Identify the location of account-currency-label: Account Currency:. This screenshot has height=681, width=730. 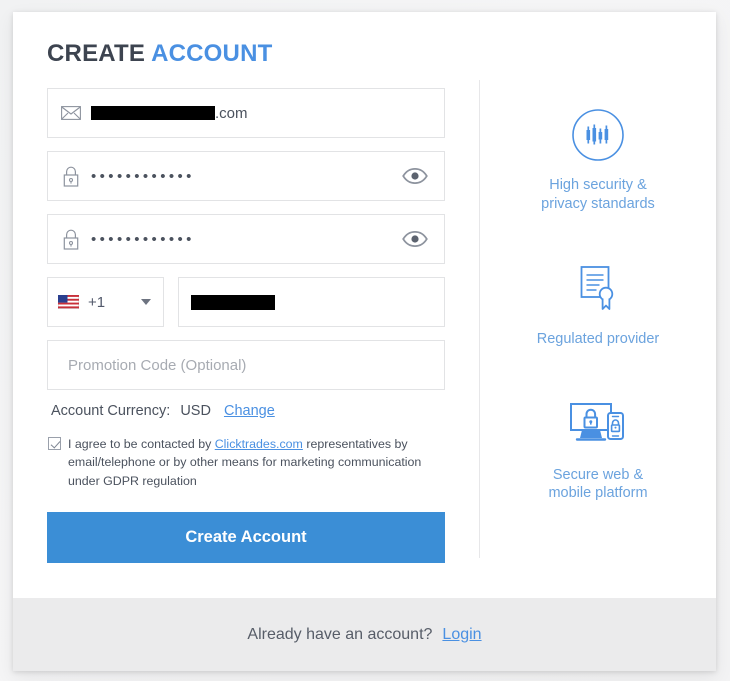
(111, 411).